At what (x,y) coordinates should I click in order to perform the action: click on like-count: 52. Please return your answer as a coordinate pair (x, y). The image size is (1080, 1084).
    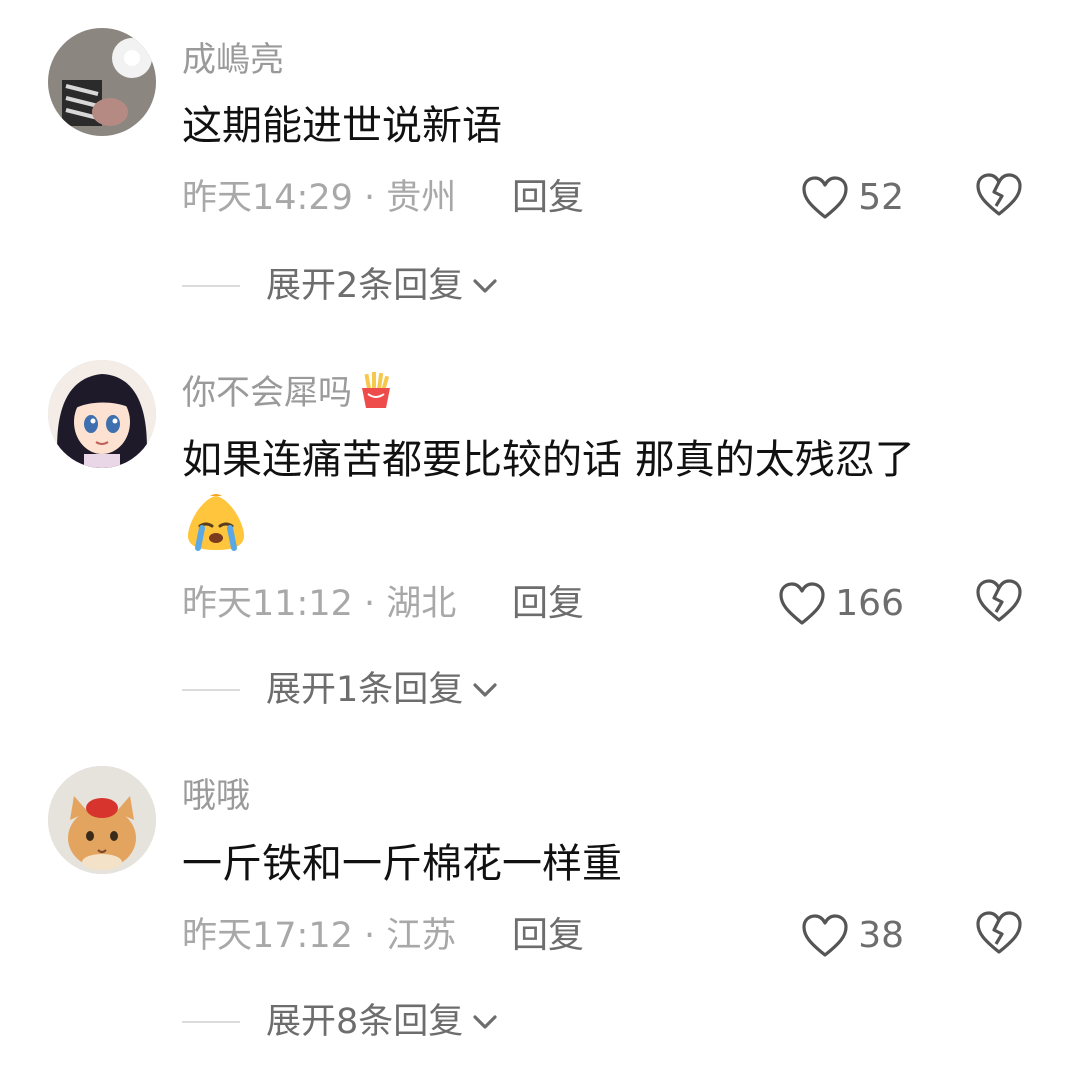
    Looking at the image, I should click on (881, 197).